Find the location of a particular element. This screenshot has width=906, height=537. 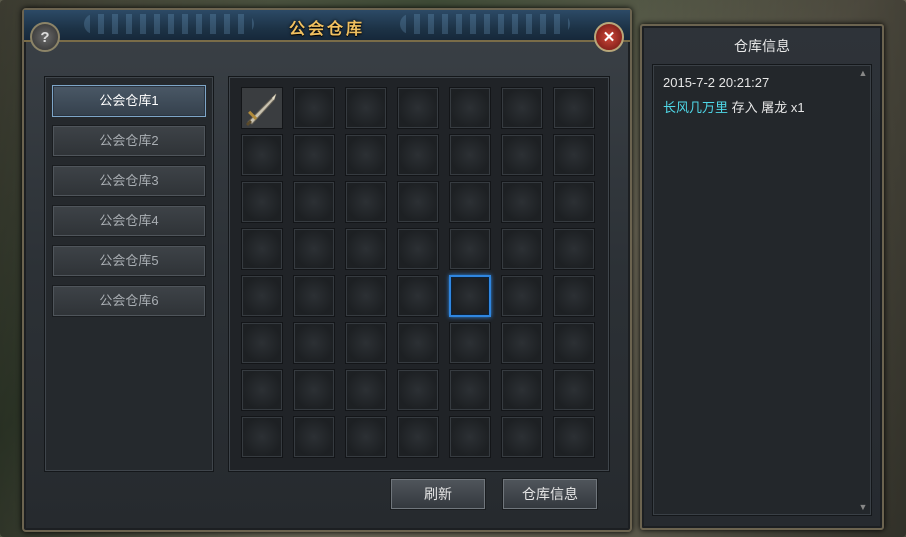

log-timestamp: 2015-7-2 20:21:27 is located at coordinates (716, 82).